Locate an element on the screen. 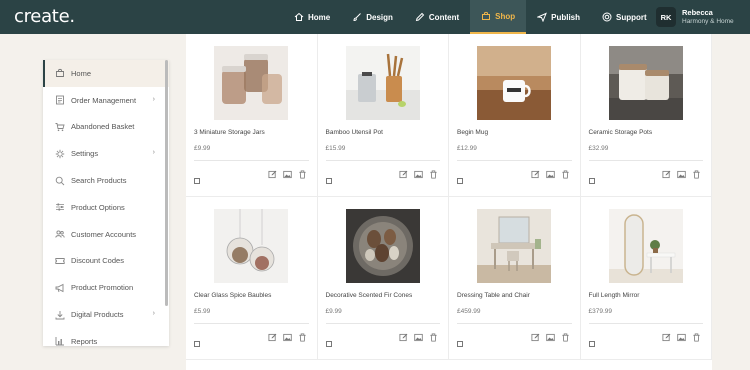 This screenshot has height=370, width=750. sidebar-item-settings: Settings › is located at coordinates (106, 153).